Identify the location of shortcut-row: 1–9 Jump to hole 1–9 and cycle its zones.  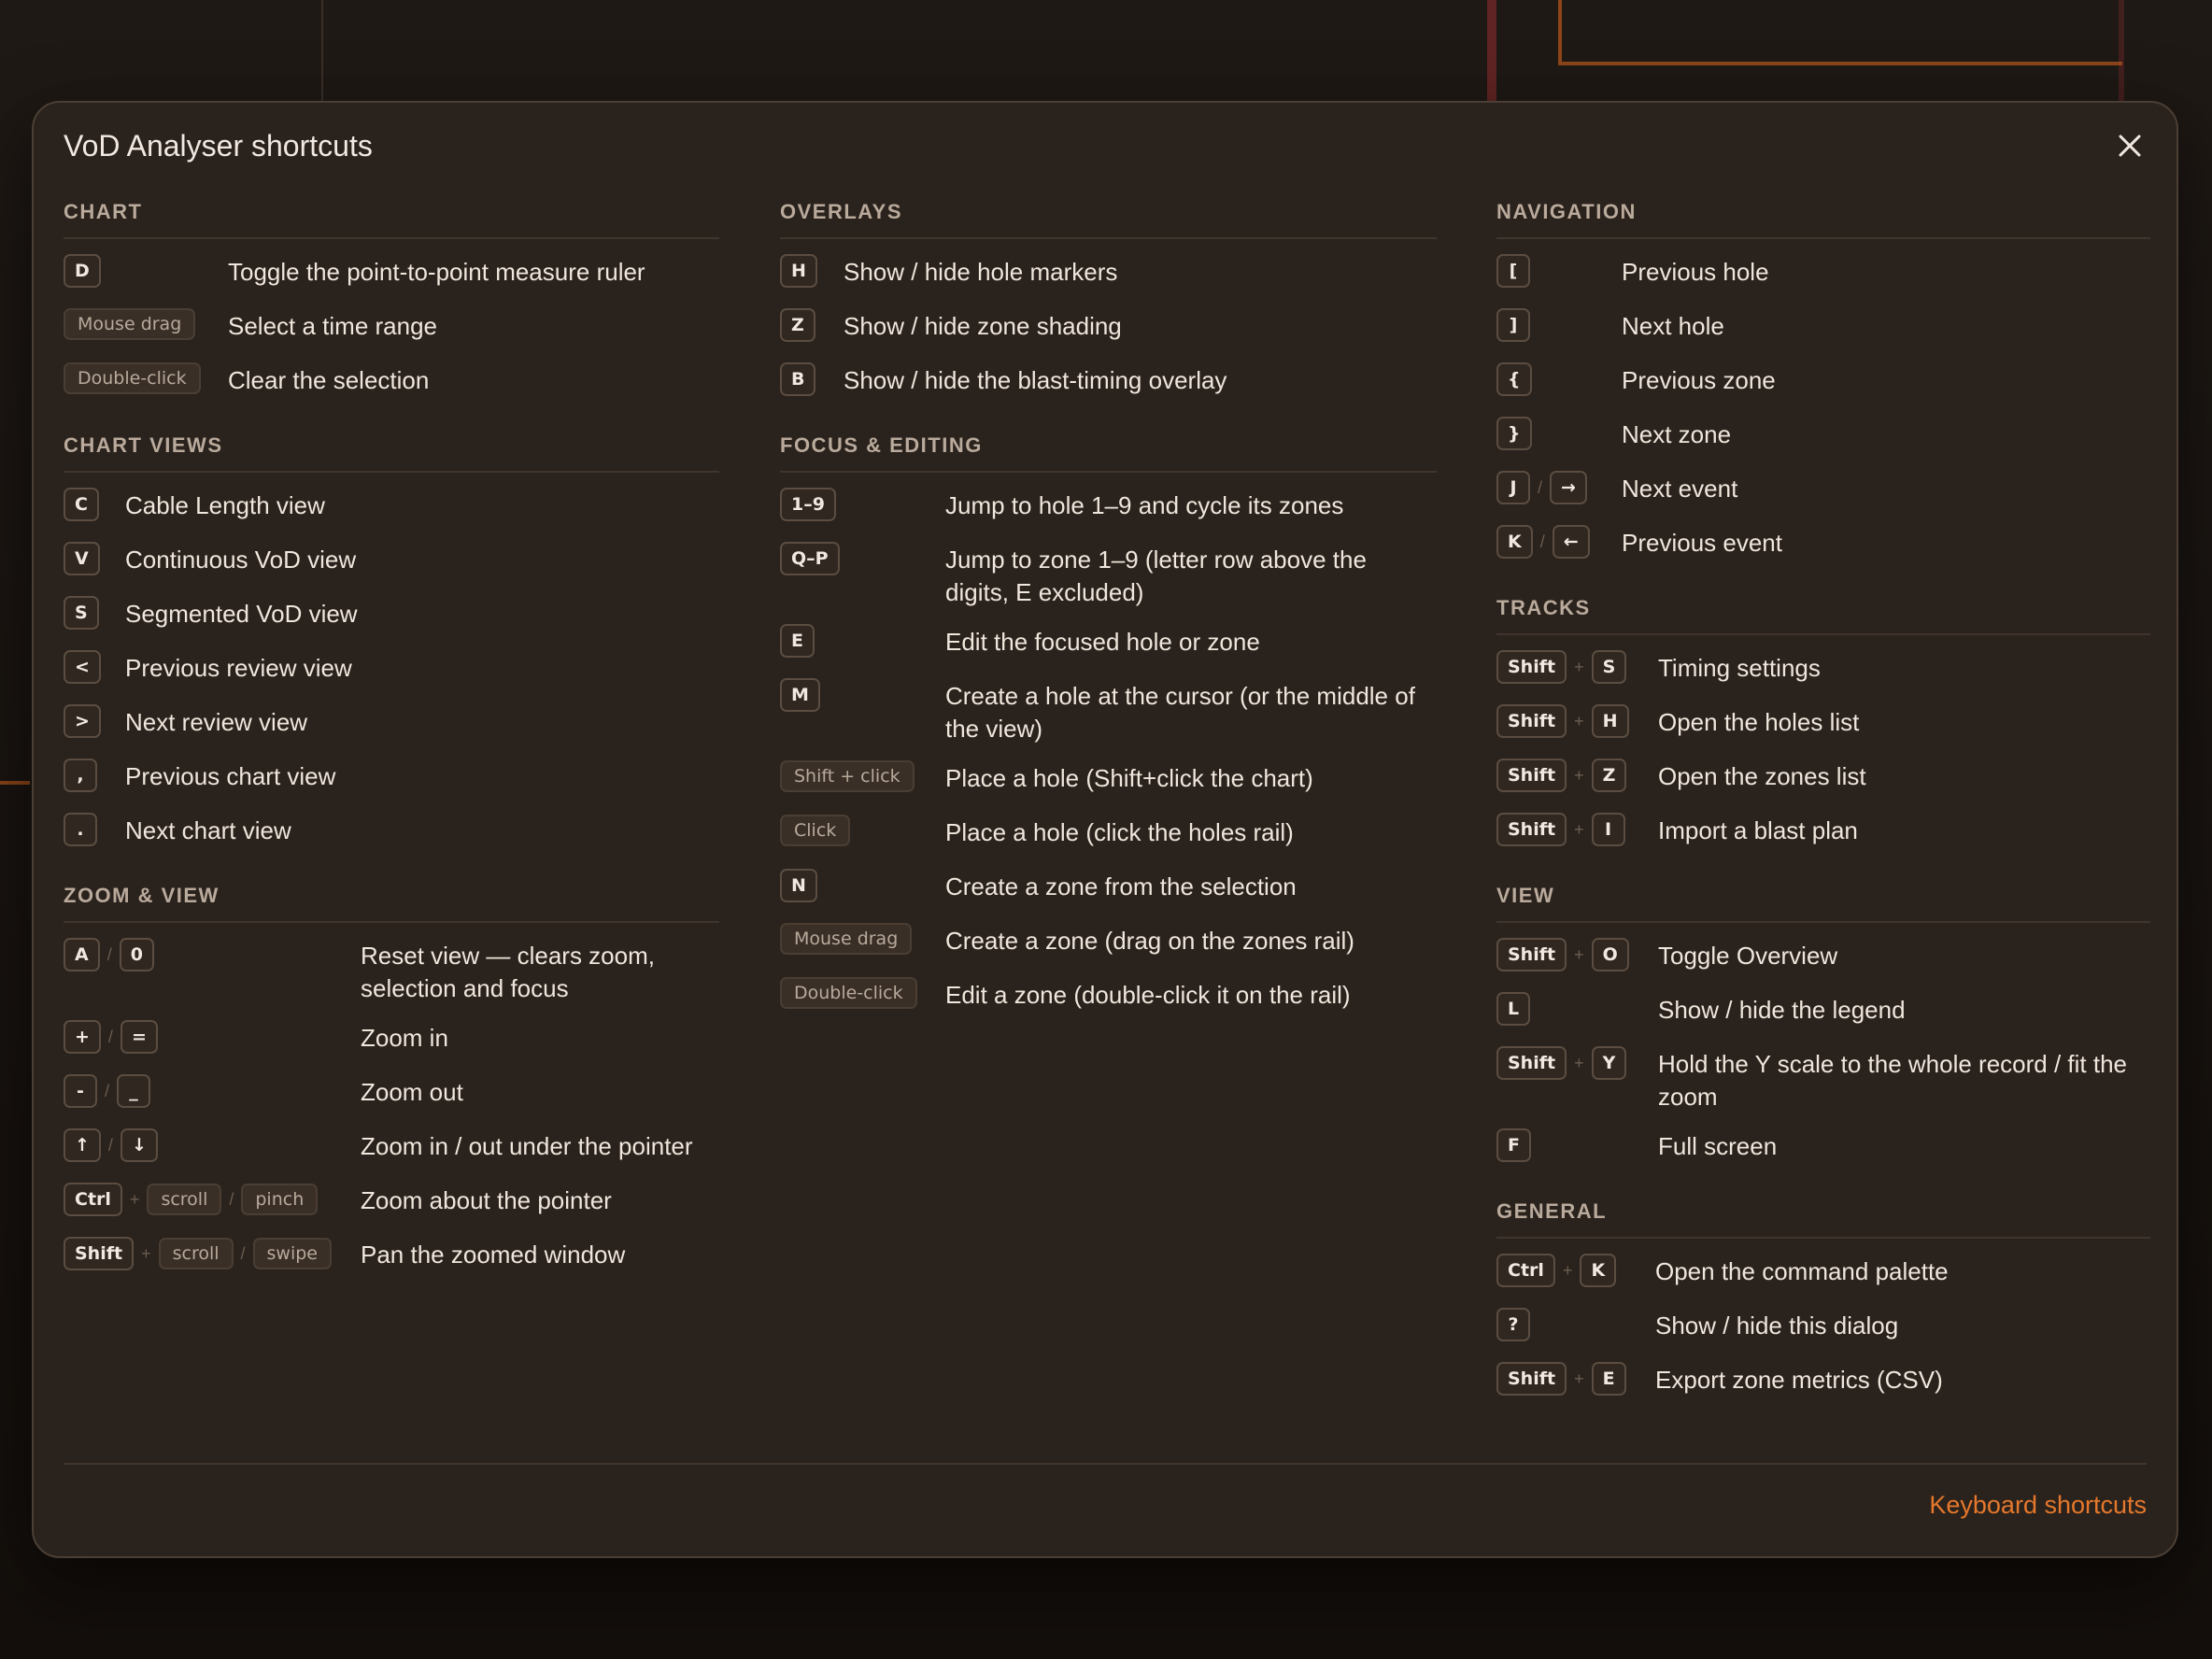
(1108, 507).